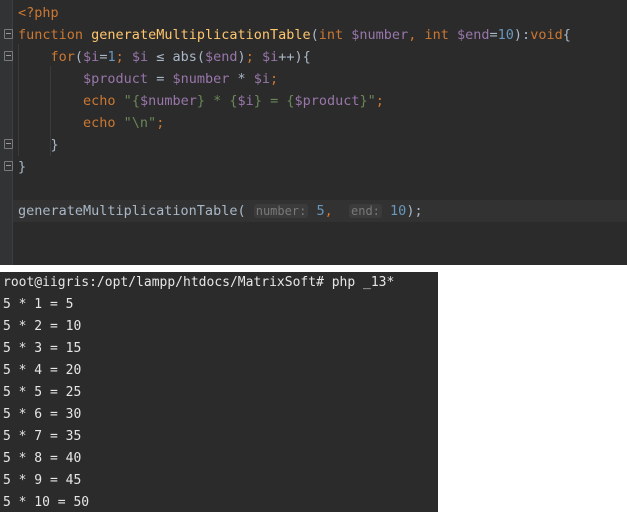 The image size is (627, 512). What do you see at coordinates (294, 57) in the screenshot?
I see `increment: ++){` at bounding box center [294, 57].